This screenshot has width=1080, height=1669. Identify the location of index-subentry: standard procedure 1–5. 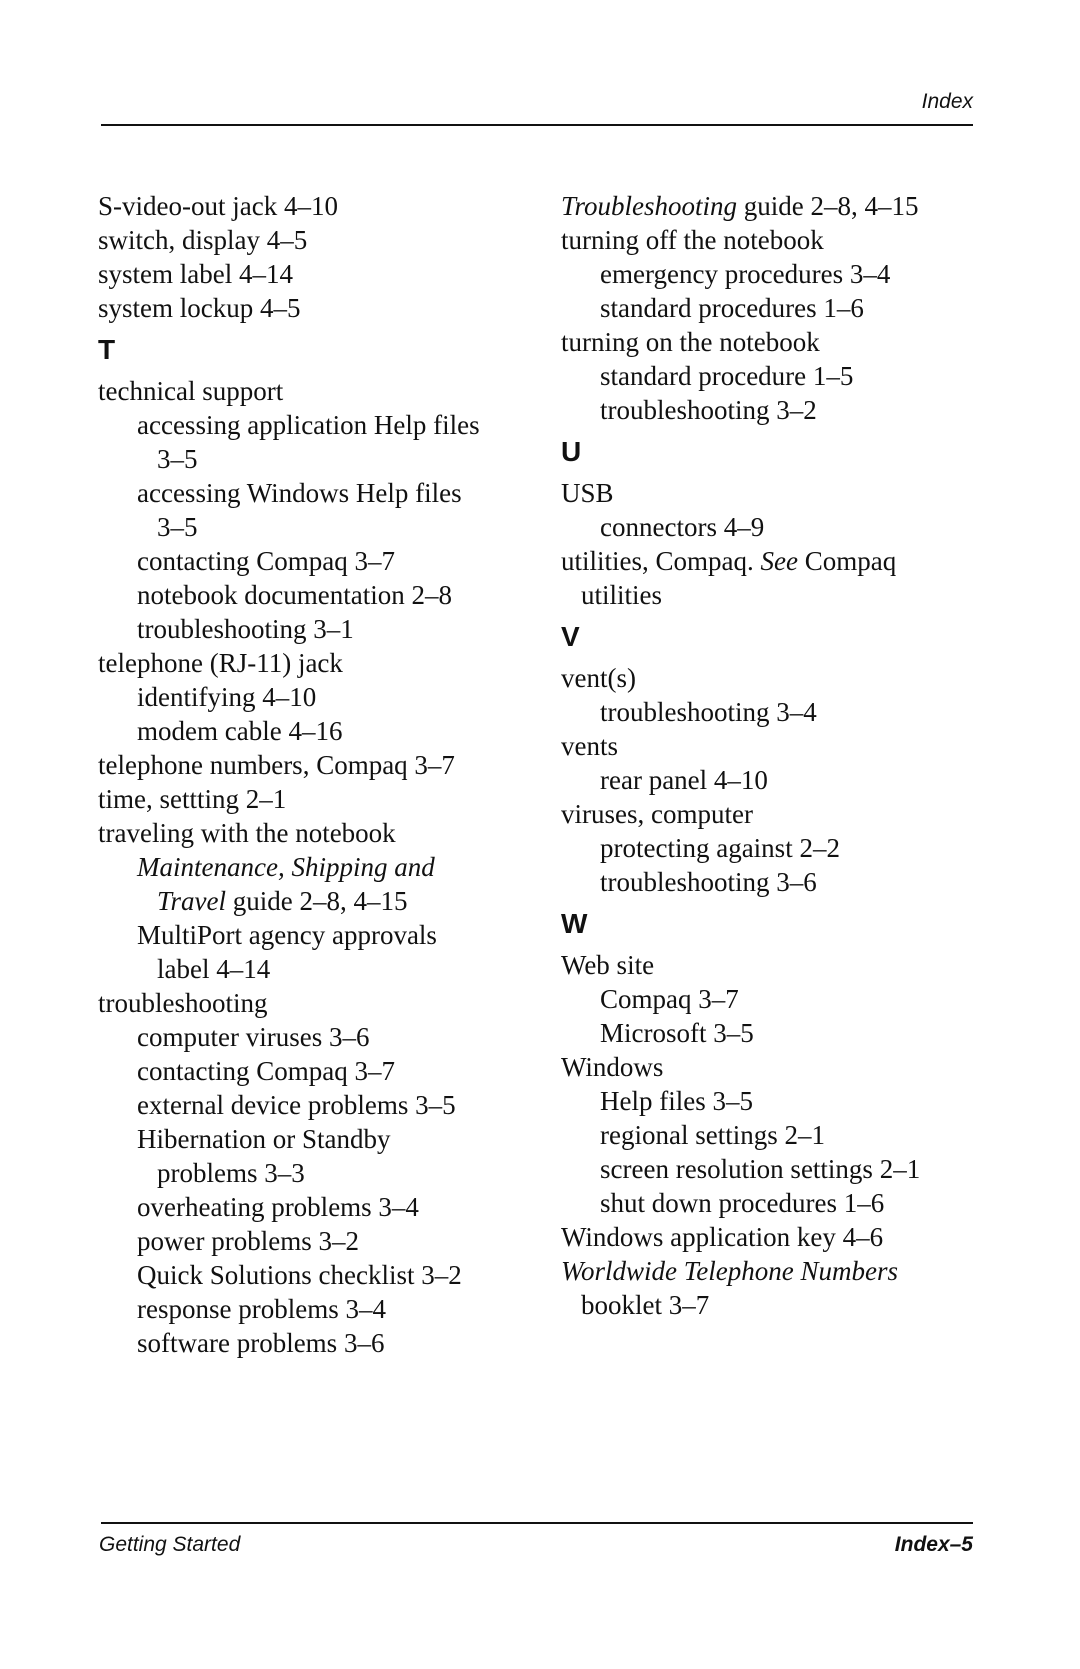
(727, 376).